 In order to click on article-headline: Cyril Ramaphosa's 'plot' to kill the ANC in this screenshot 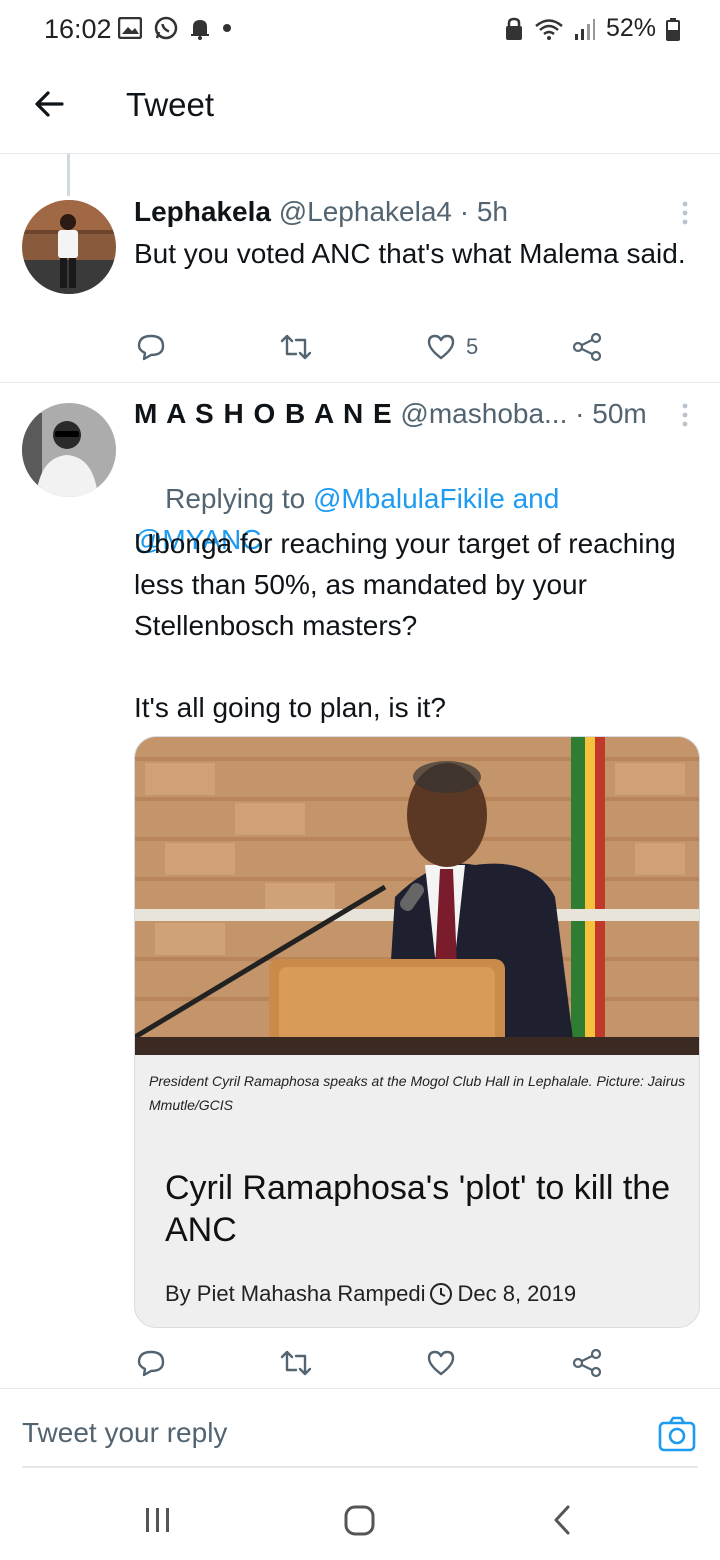, I will do `click(425, 1209)`.